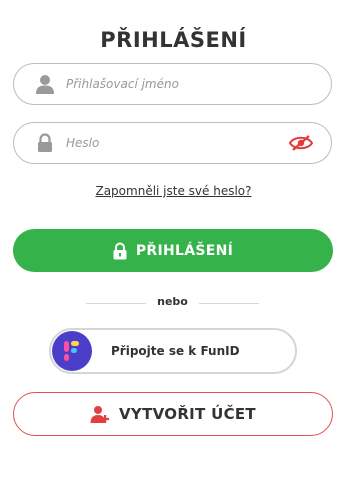 The width and height of the screenshot is (347, 492). Describe the element at coordinates (175, 351) in the screenshot. I see `funid-button-label: Připojte se k FunID` at that location.